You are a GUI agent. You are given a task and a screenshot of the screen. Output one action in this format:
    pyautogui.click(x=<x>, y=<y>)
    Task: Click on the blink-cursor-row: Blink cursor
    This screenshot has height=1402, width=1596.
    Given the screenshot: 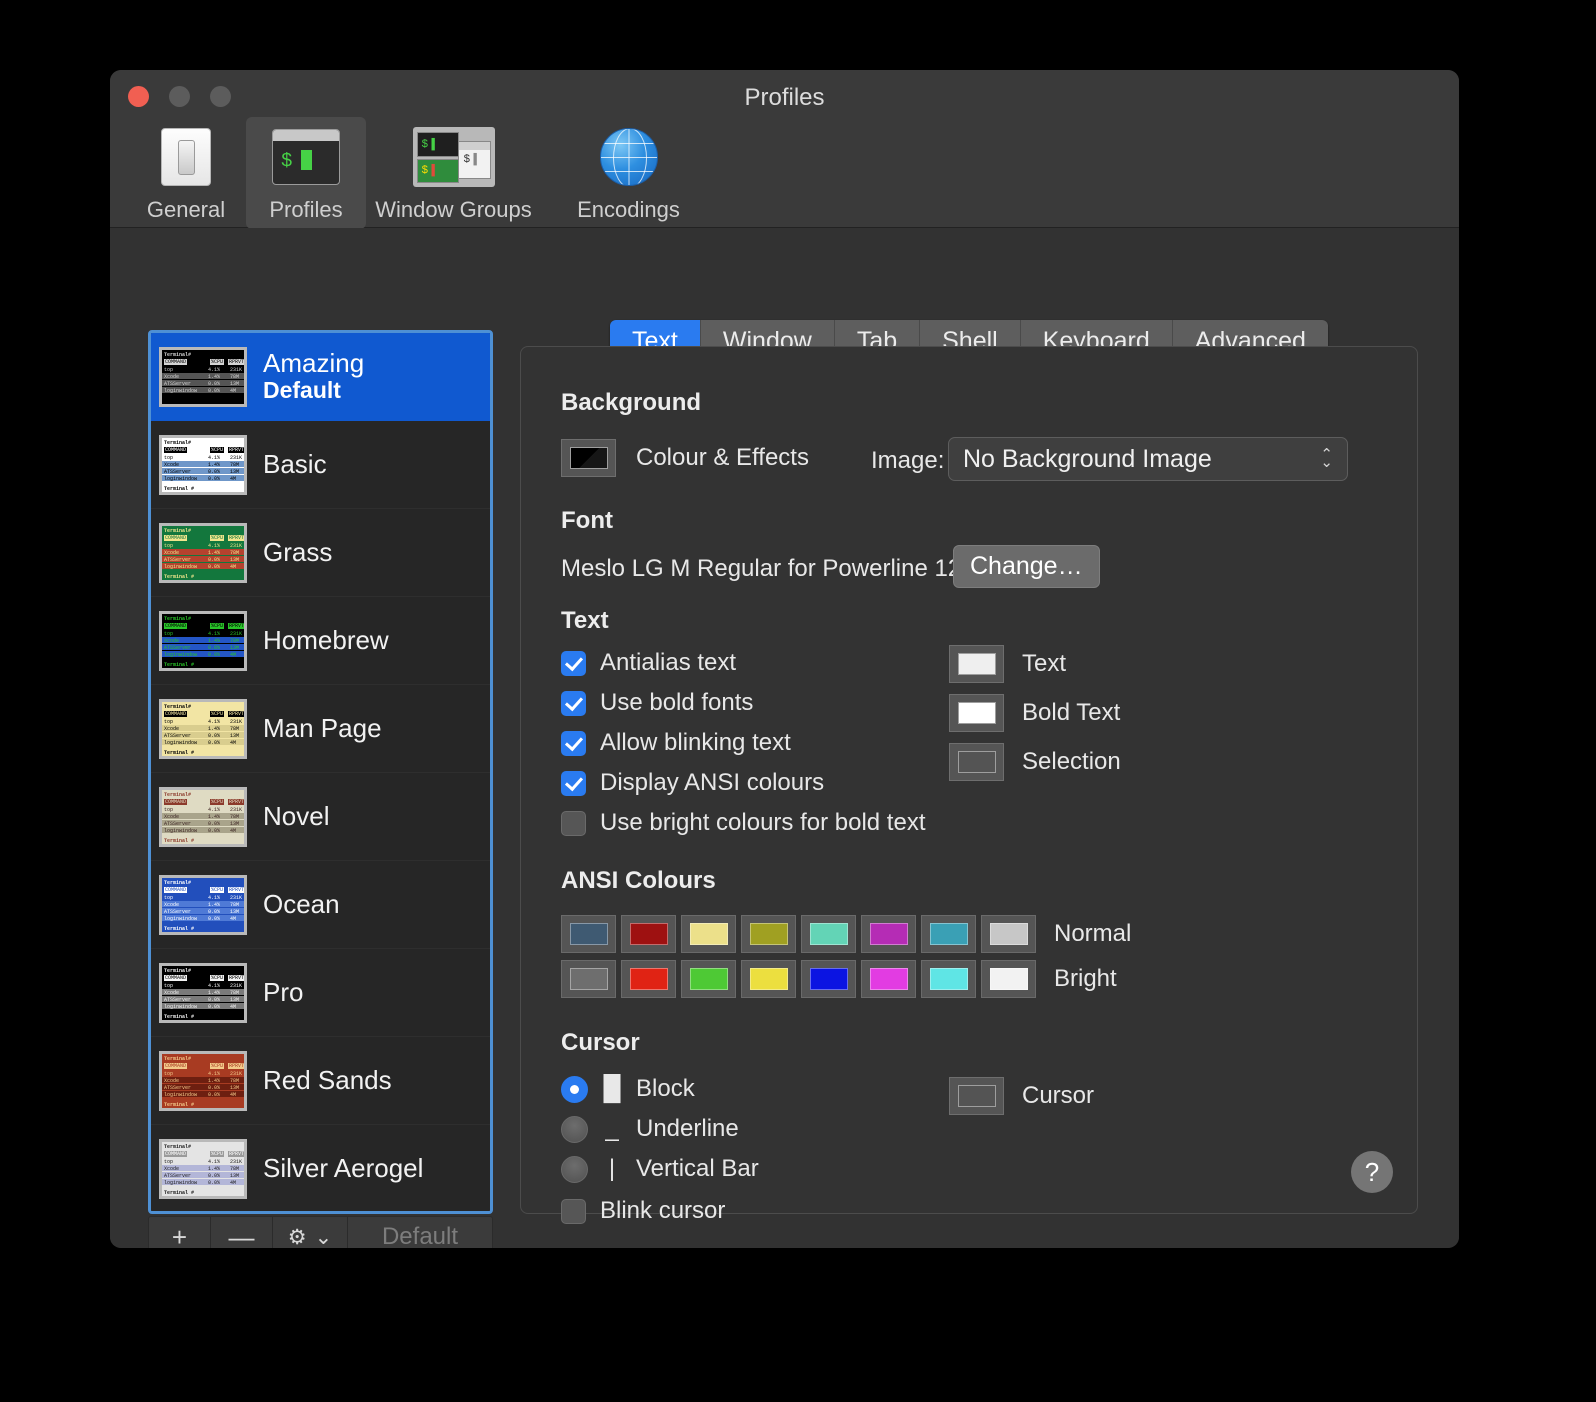 What is the action you would take?
    pyautogui.click(x=660, y=1211)
    